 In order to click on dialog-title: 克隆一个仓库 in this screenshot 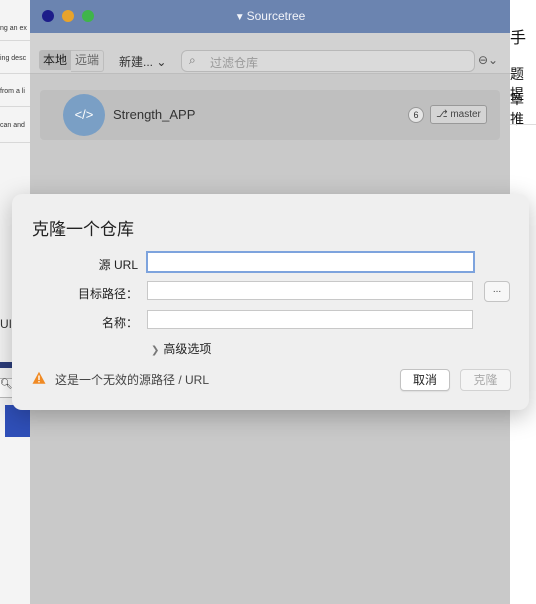, I will do `click(83, 229)`.